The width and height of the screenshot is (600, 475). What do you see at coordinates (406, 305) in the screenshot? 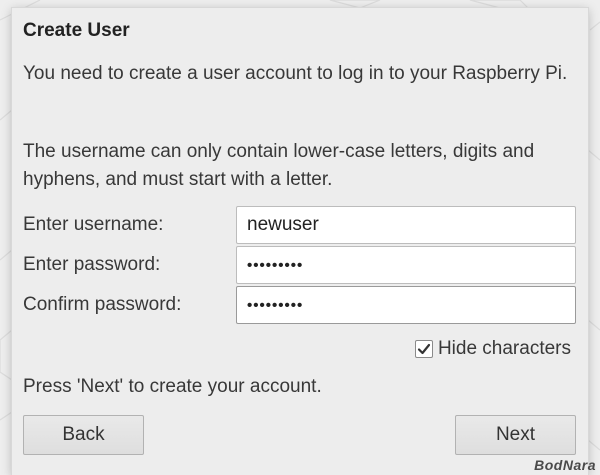
I see `confirm-password-input` at bounding box center [406, 305].